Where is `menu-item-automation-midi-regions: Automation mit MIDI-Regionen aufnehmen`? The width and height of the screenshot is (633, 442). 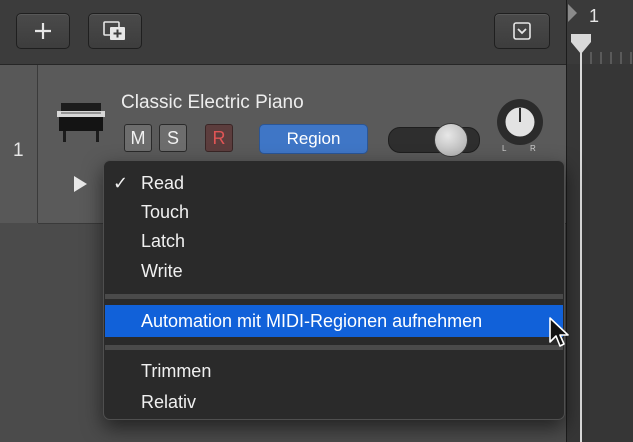 menu-item-automation-midi-regions: Automation mit MIDI-Regionen aufnehmen is located at coordinates (334, 321).